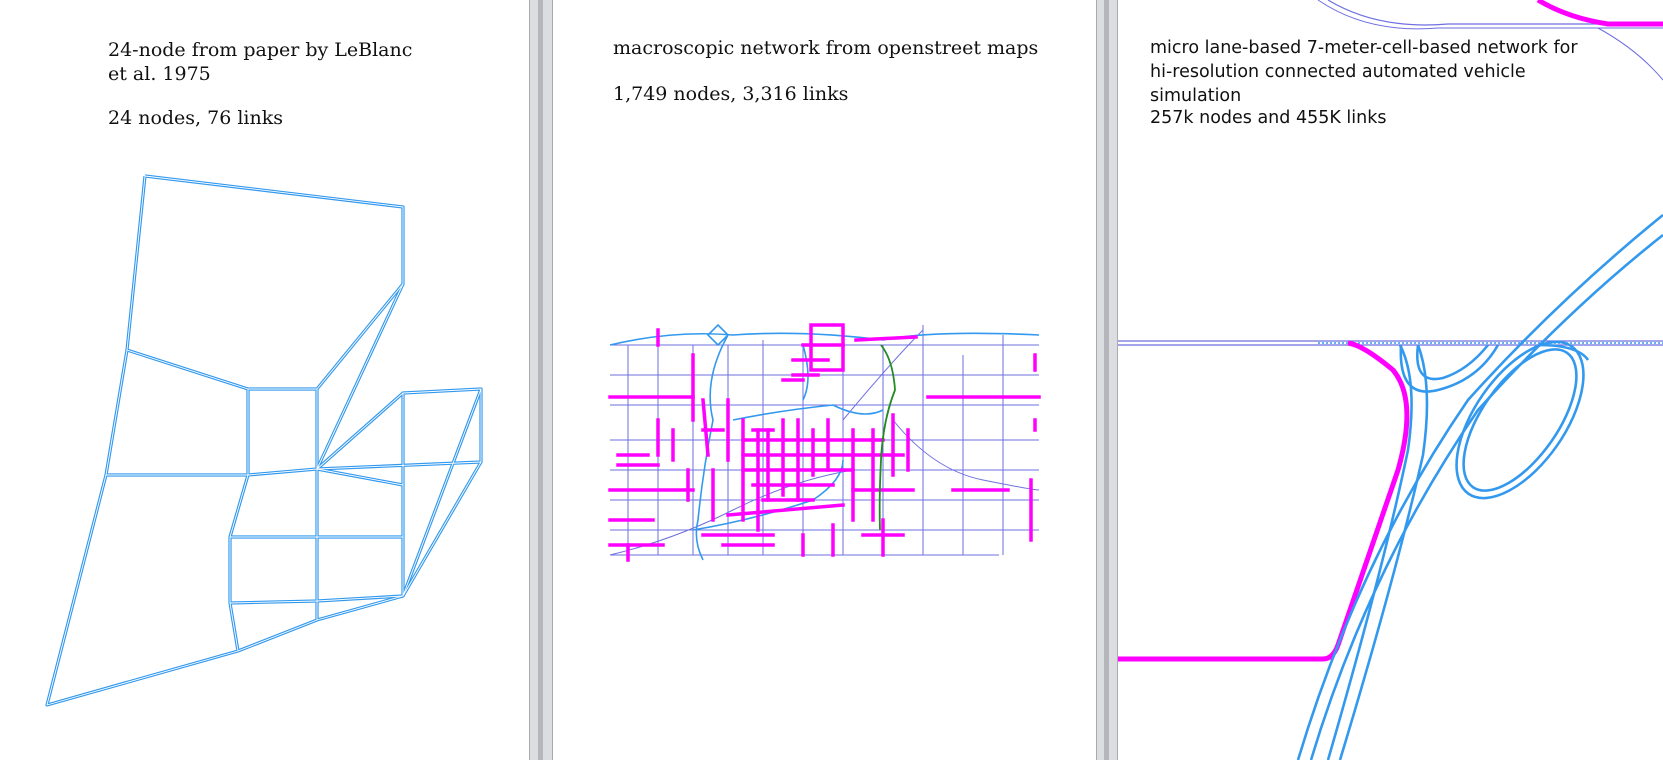 The height and width of the screenshot is (760, 1663). I want to click on osm-network-map, so click(824, 442).